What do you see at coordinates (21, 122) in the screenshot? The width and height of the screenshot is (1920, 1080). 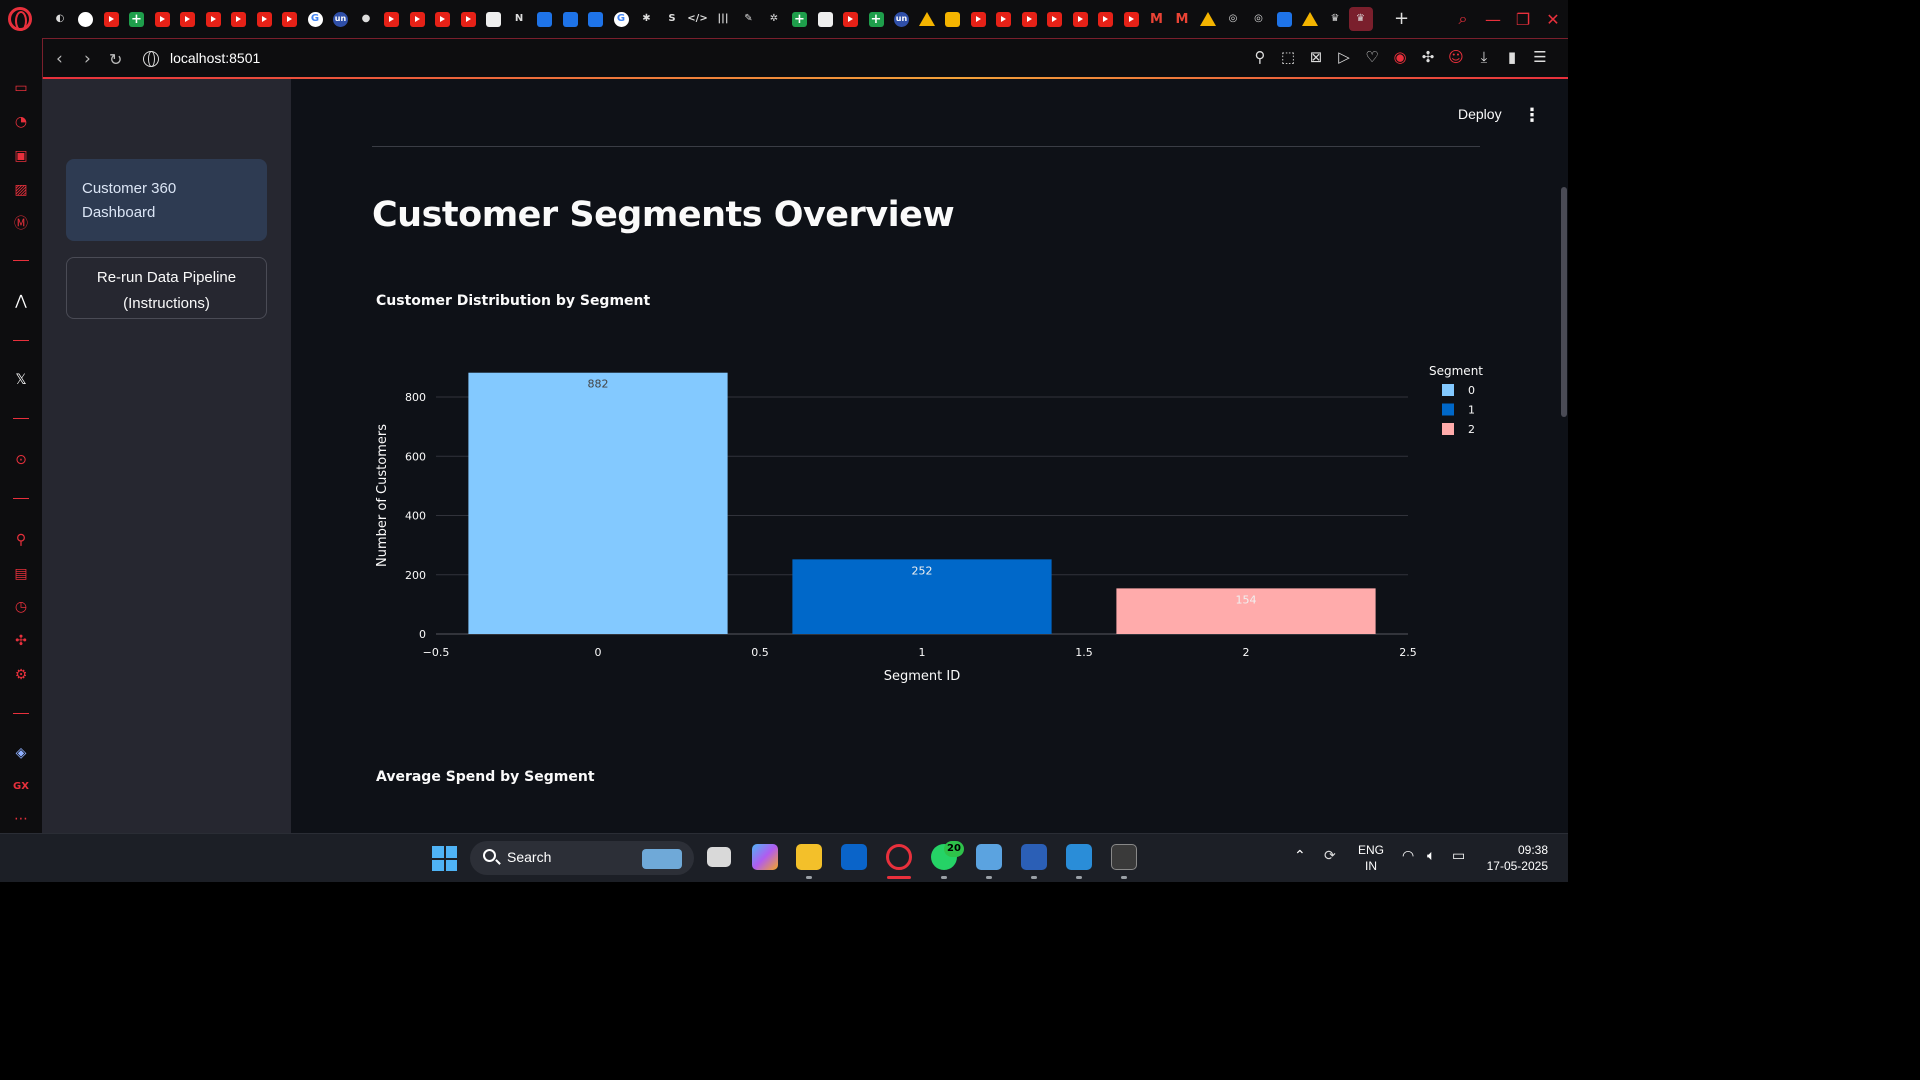 I see `speed-dial-icon: ◔` at bounding box center [21, 122].